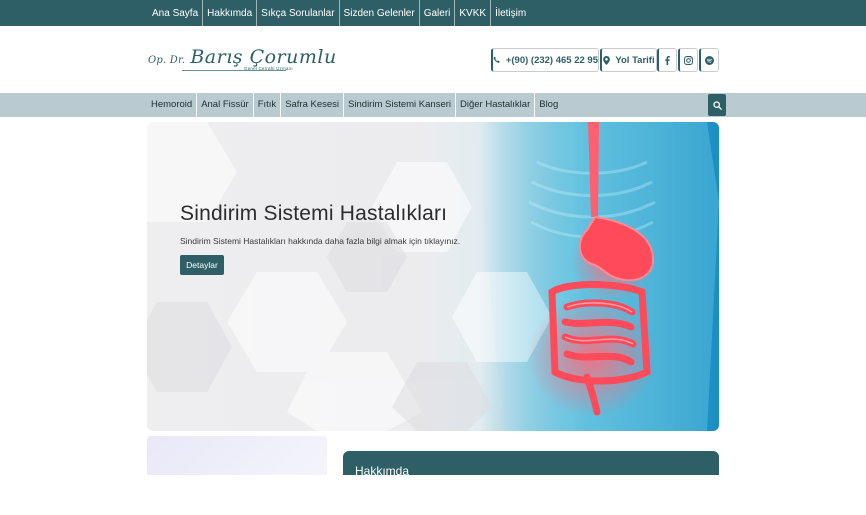 Image resolution: width=866 pixels, height=515 pixels. I want to click on category-link-anal-fissure: Anal Fissür, so click(225, 105).